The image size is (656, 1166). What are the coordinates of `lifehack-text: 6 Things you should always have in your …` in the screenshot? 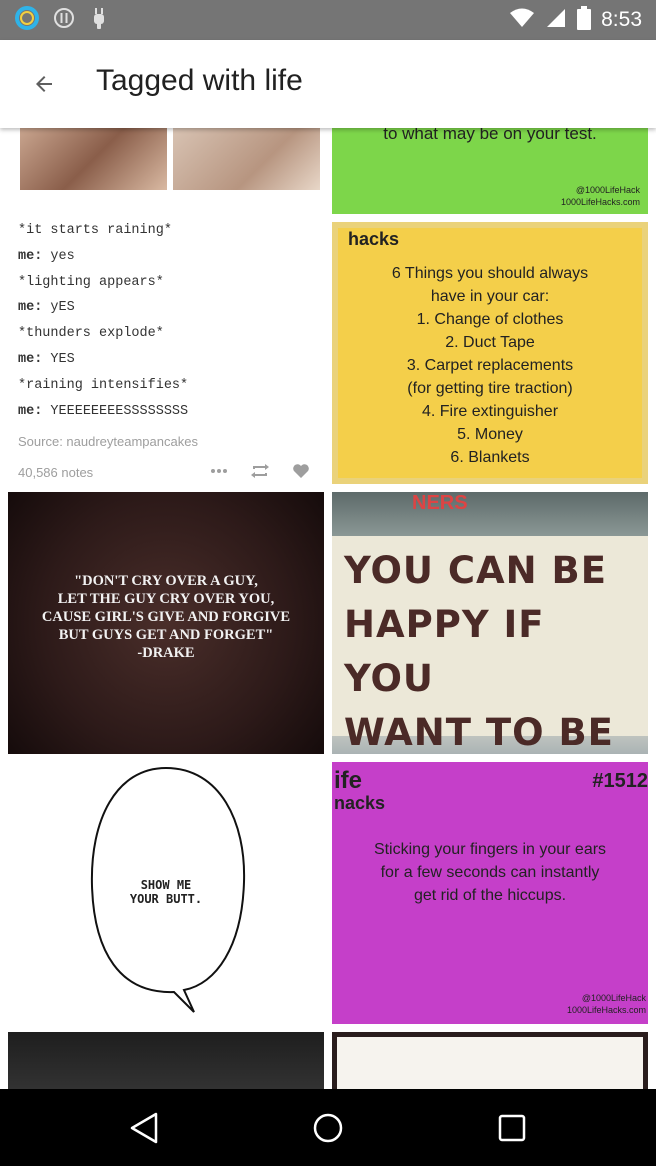 It's located at (490, 365).